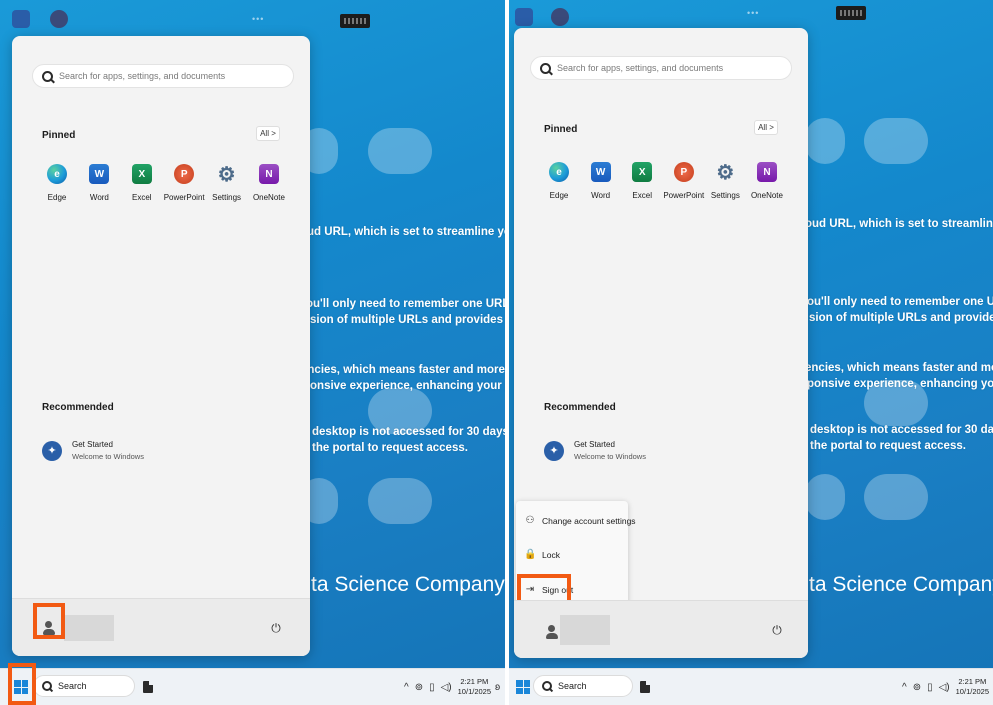 This screenshot has width=993, height=705. I want to click on clock-time: 2:21 PM, so click(972, 681).